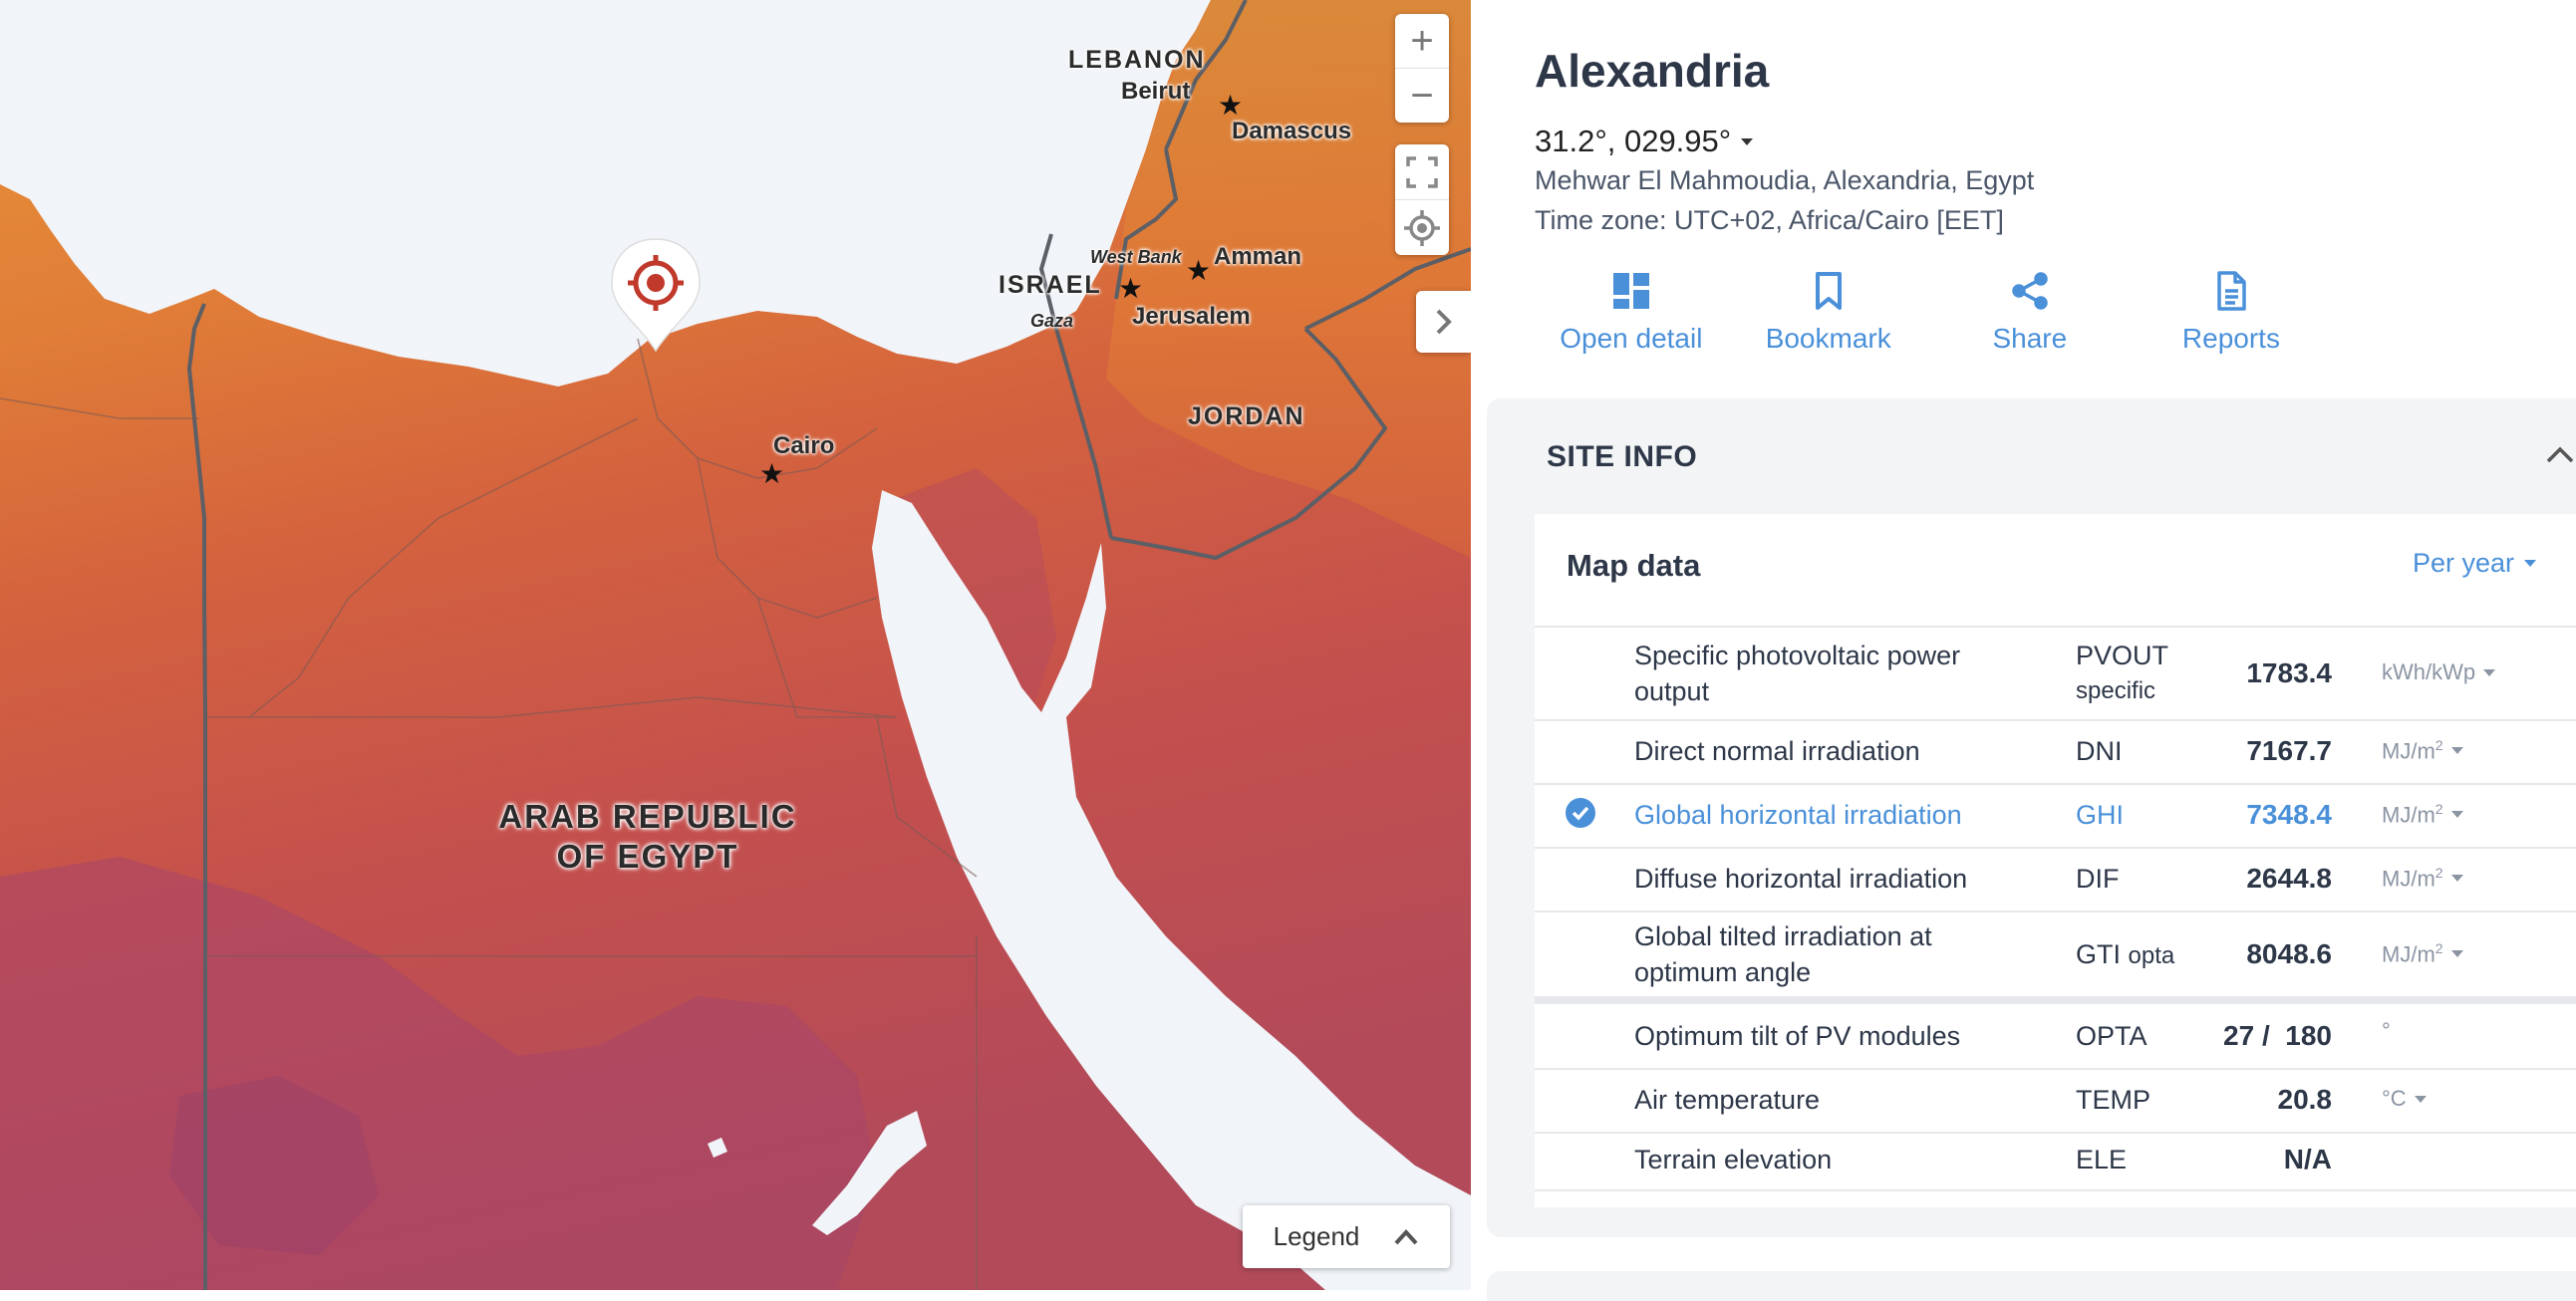  What do you see at coordinates (2099, 751) in the screenshot?
I see `row-abbr: DNI` at bounding box center [2099, 751].